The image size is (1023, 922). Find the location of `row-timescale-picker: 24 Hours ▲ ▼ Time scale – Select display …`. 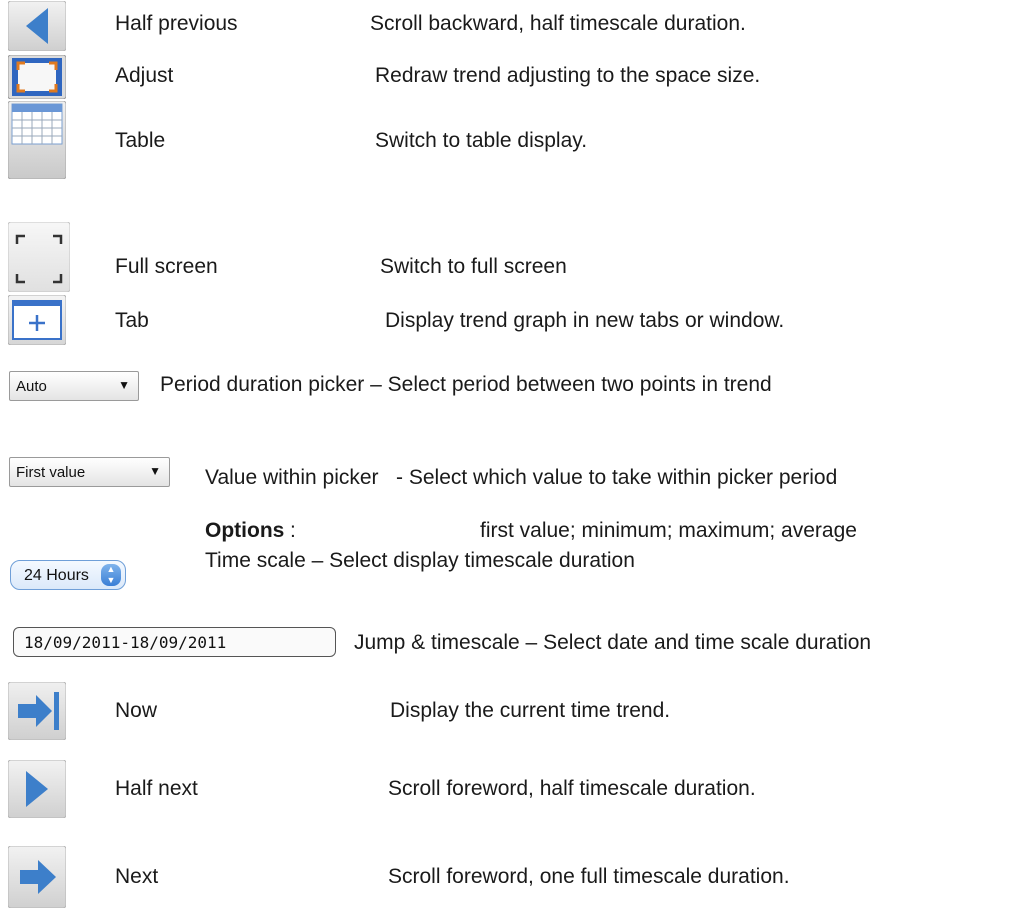

row-timescale-picker: 24 Hours ▲ ▼ Time scale – Select display … is located at coordinates (511, 576).